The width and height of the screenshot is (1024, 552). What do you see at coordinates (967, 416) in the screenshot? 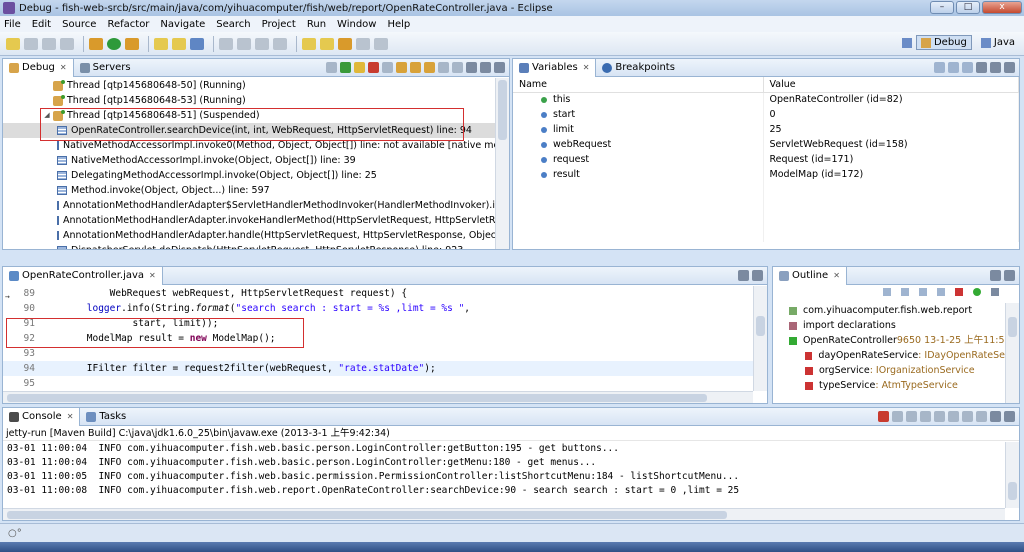
I see `display-console-icon` at bounding box center [967, 416].